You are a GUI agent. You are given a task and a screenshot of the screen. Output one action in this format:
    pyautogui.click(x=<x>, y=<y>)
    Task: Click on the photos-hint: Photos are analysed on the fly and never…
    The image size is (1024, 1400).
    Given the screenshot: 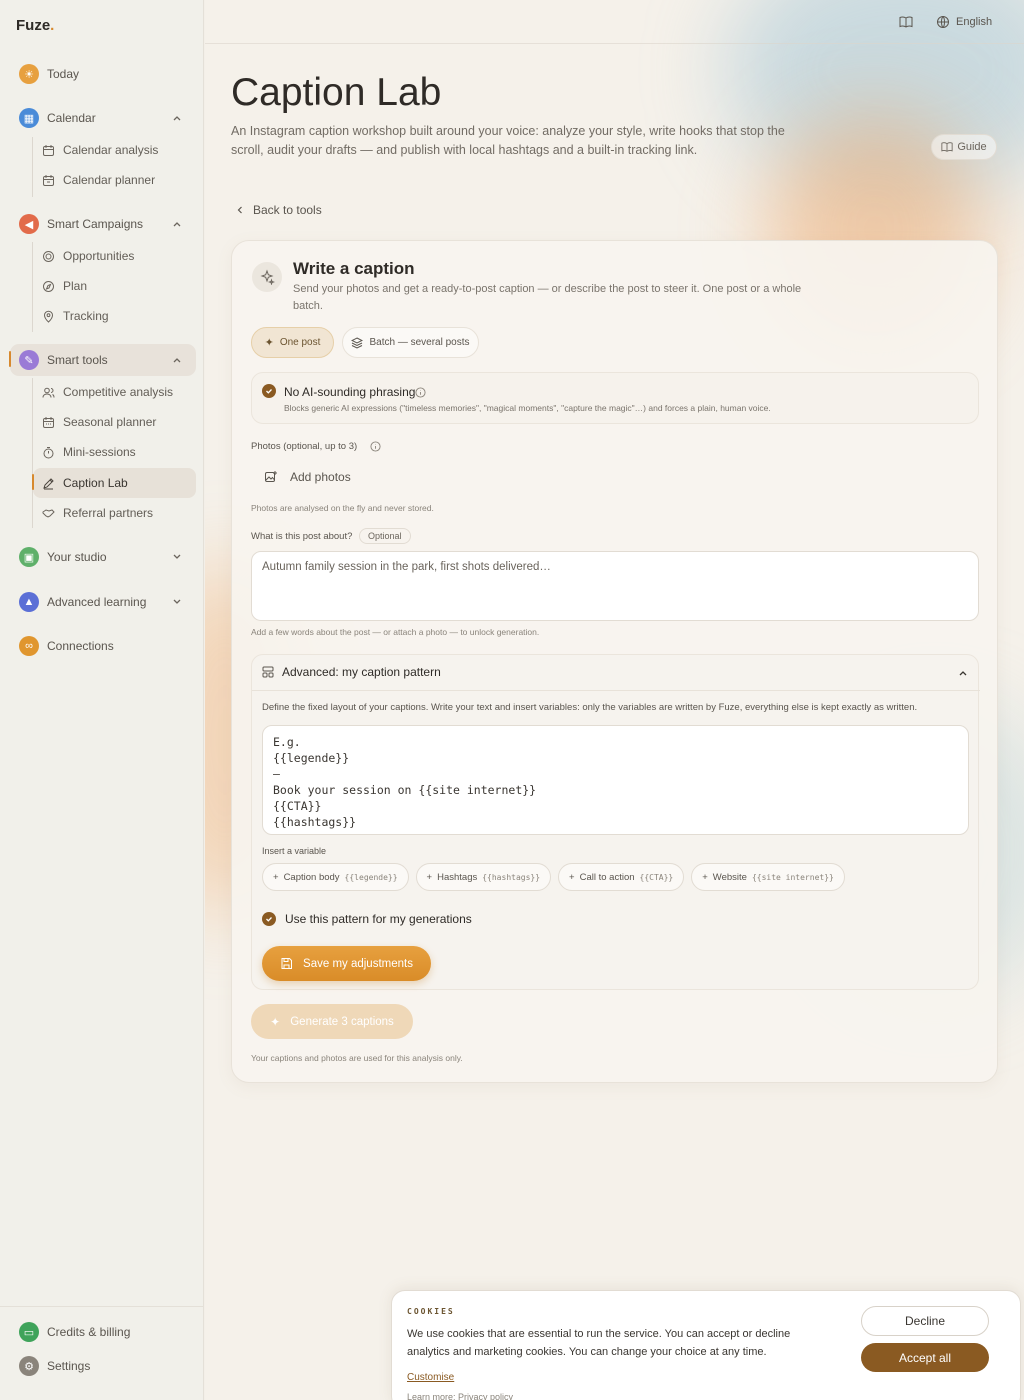 What is the action you would take?
    pyautogui.click(x=342, y=508)
    